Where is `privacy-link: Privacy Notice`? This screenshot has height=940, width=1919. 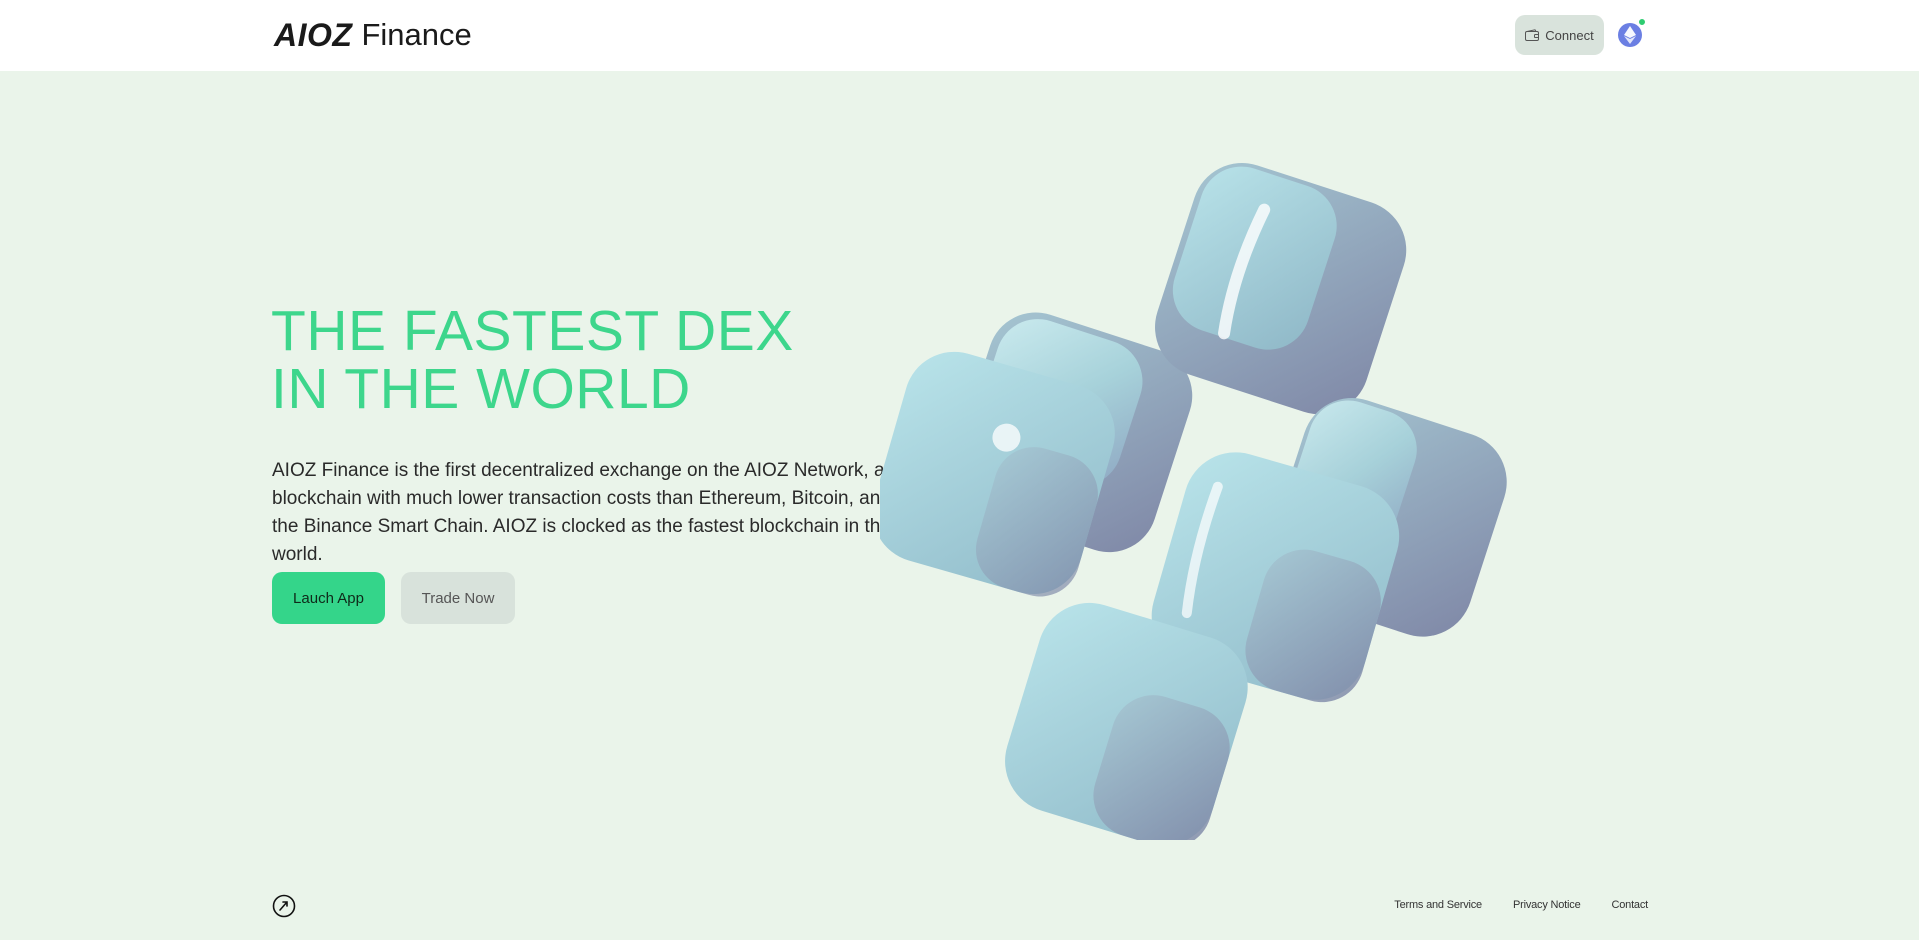
privacy-link: Privacy Notice is located at coordinates (1547, 905).